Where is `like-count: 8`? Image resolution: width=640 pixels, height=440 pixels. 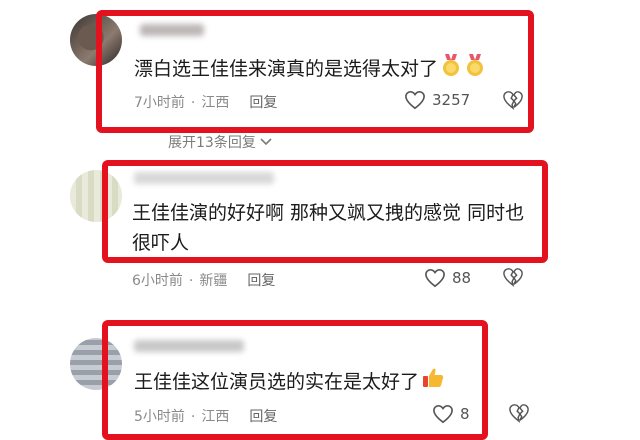 like-count: 8 is located at coordinates (465, 414).